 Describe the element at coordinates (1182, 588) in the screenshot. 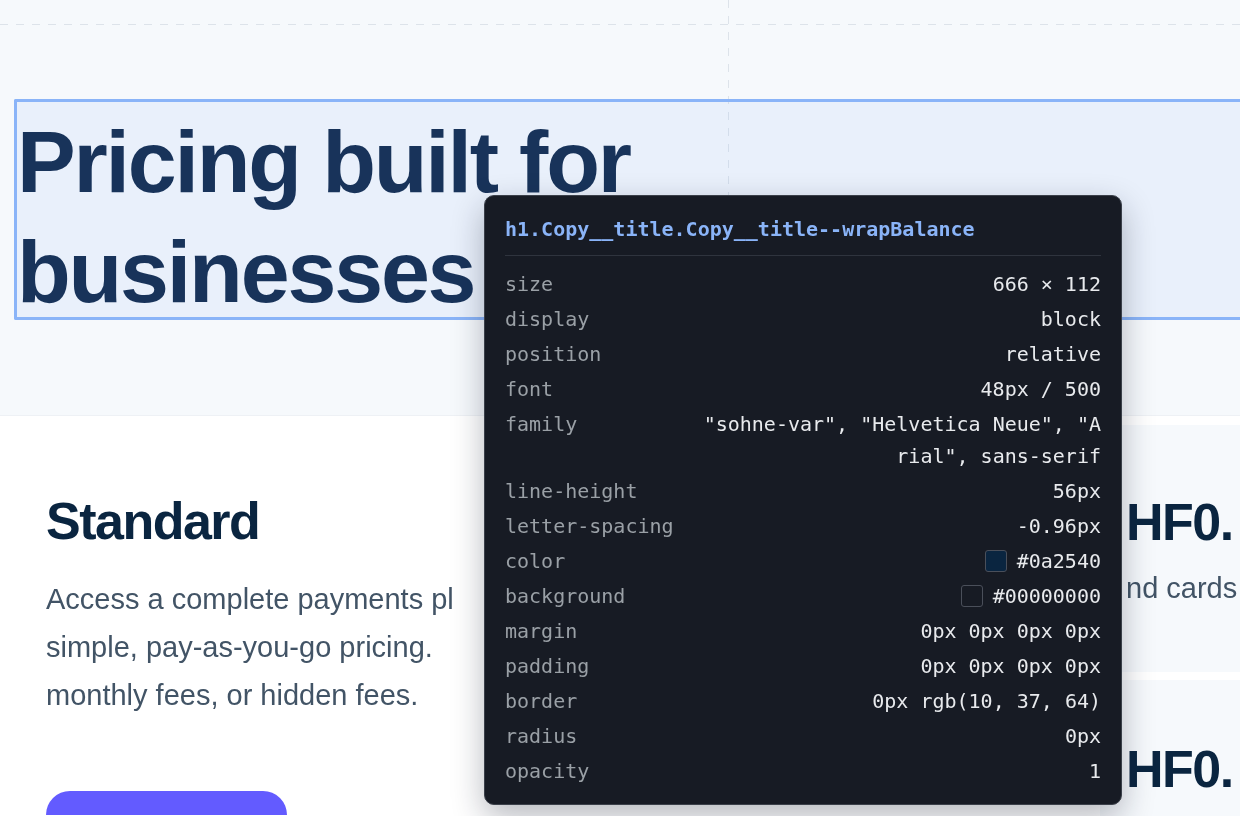

I see `card-text: nd cards` at that location.